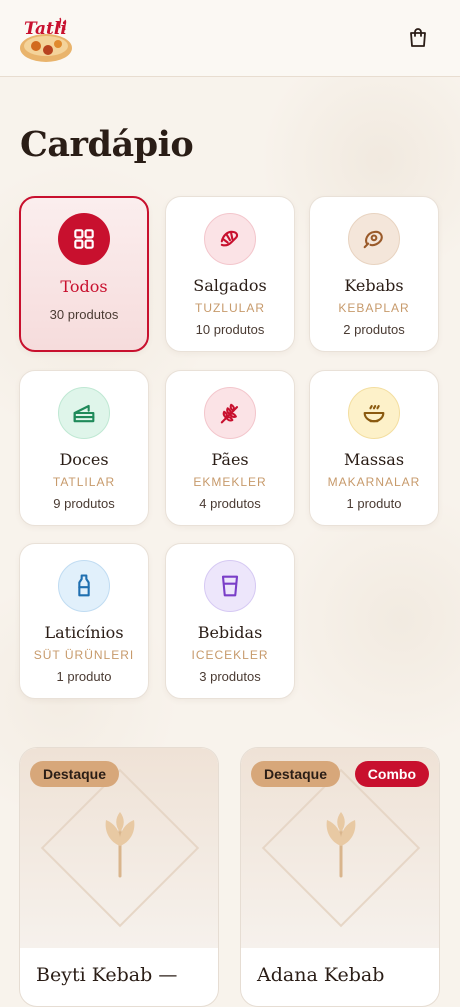  I want to click on cup-icon, so click(230, 586).